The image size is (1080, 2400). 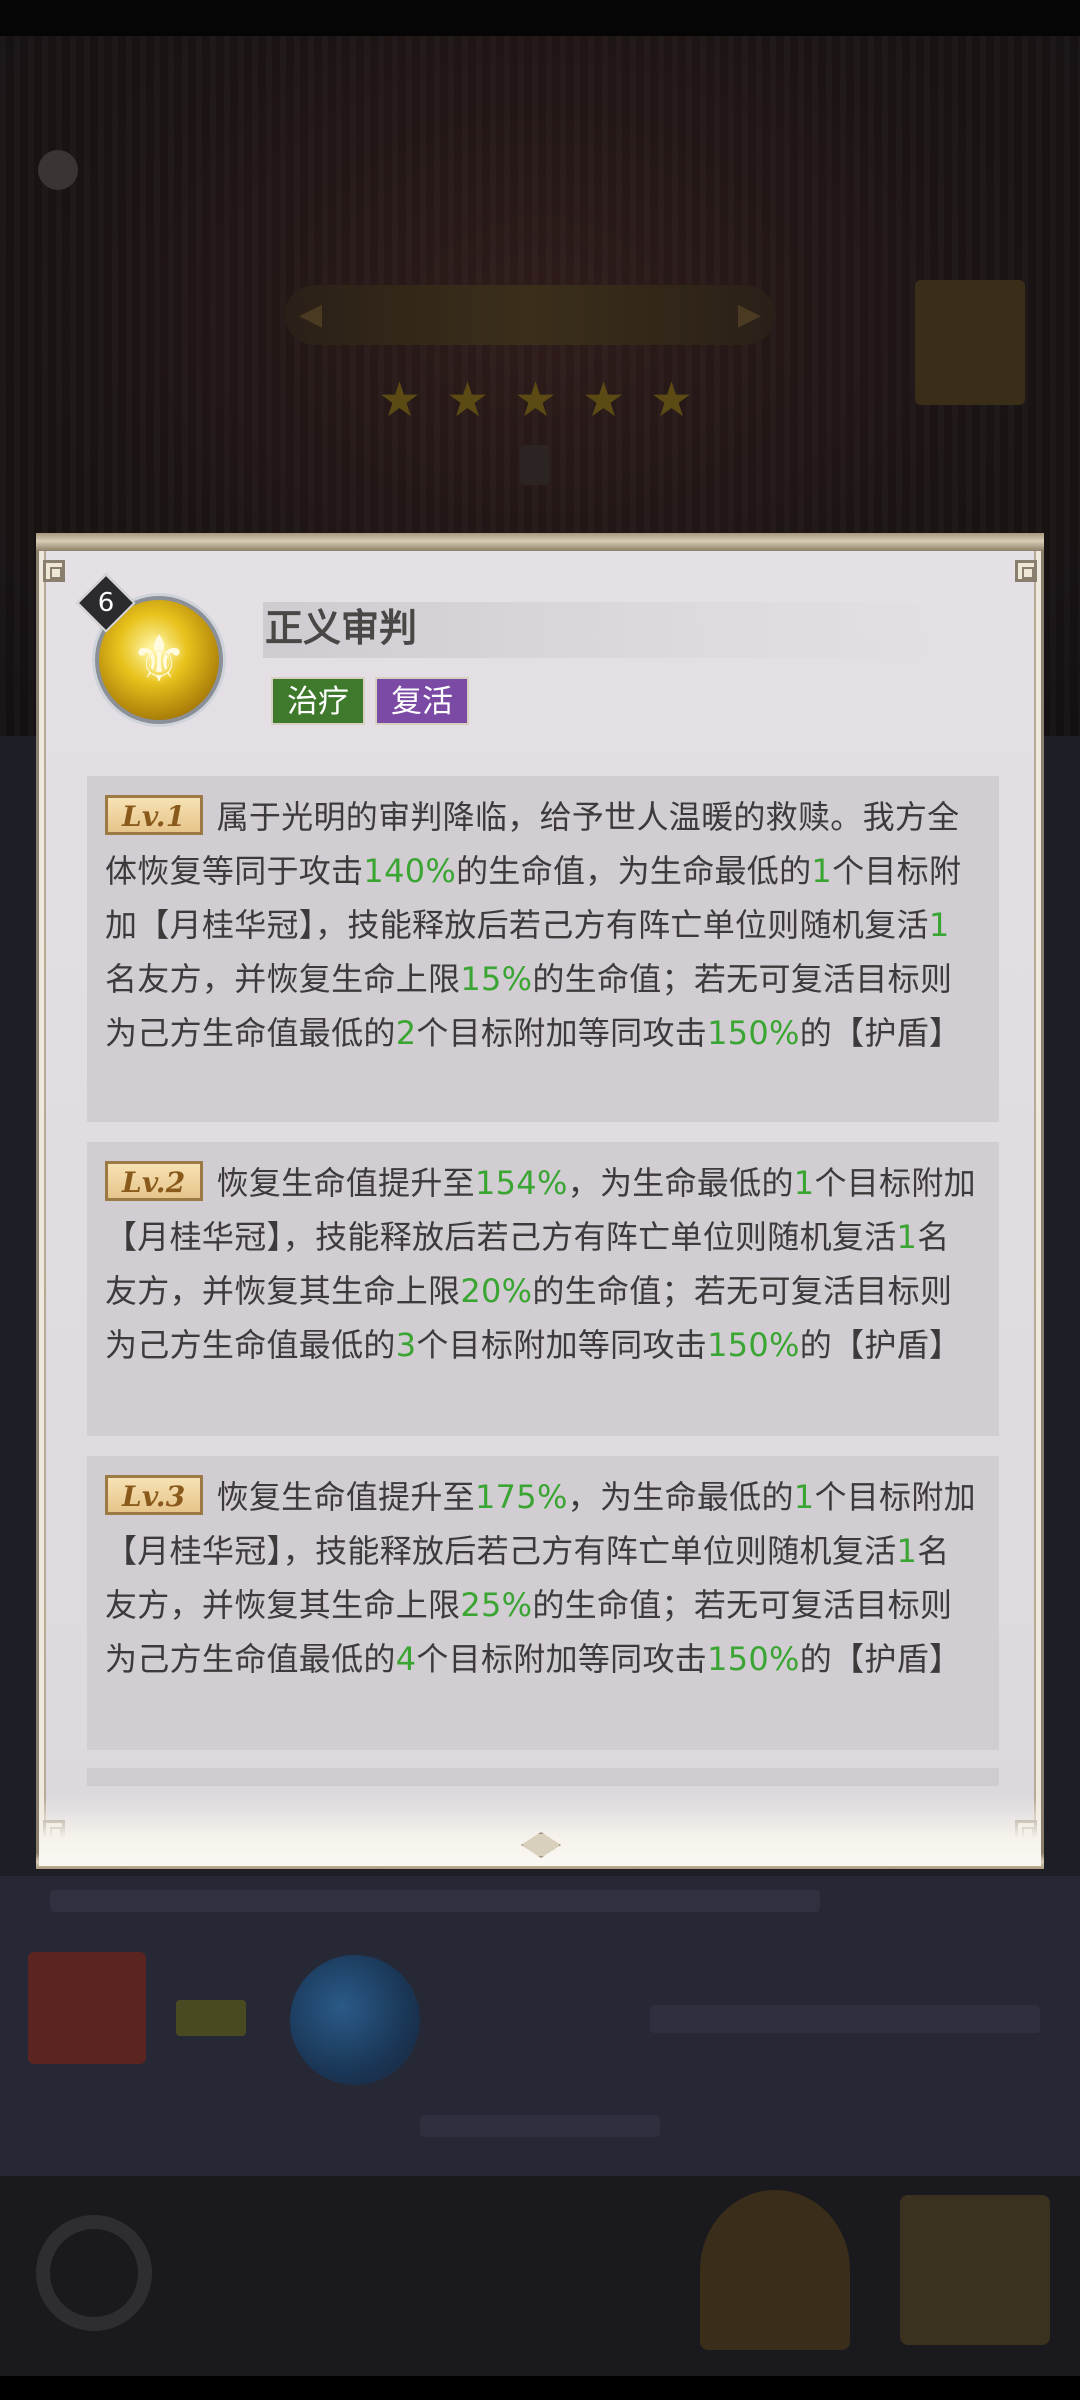 I want to click on skill-caption-line, so click(x=540, y=2126).